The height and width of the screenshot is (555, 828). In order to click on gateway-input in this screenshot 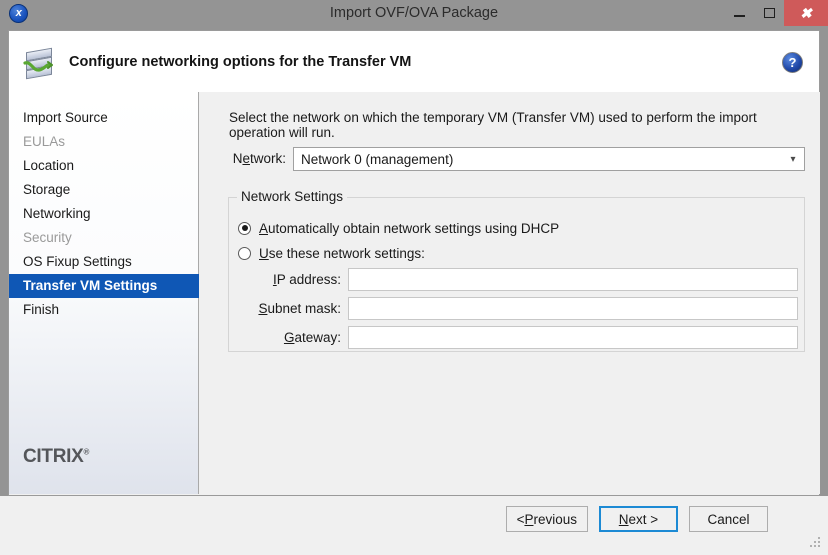, I will do `click(573, 337)`.